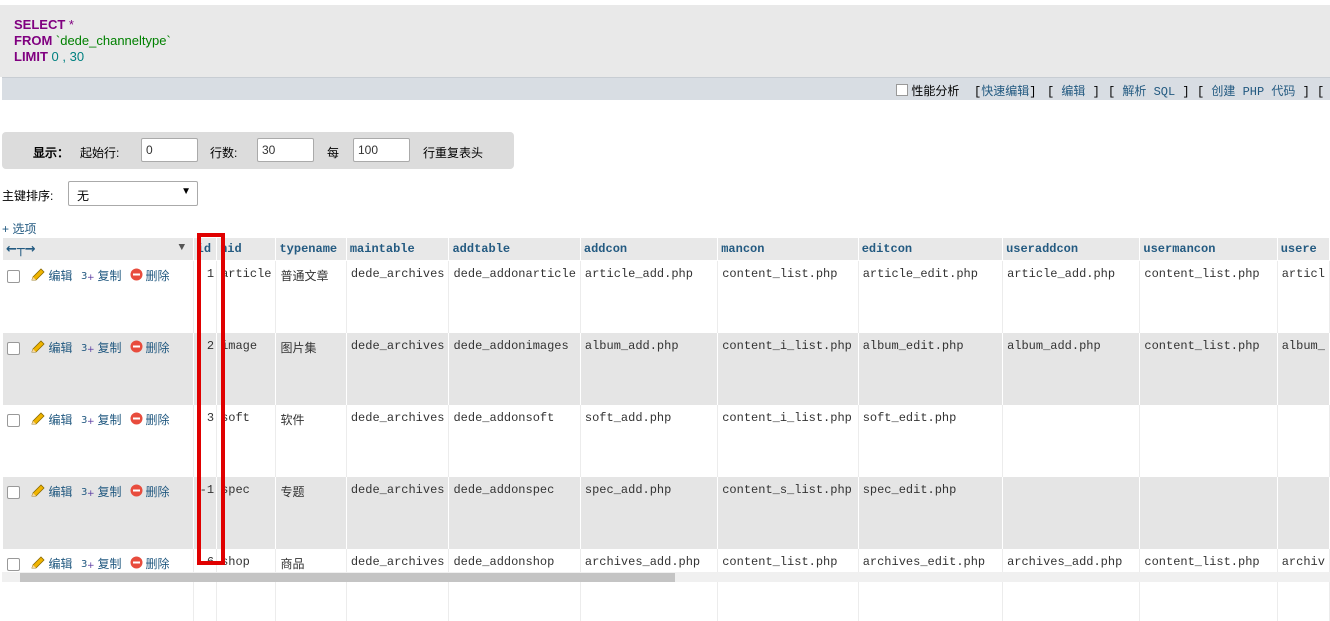  What do you see at coordinates (38, 277) in the screenshot?
I see `pencil-icon` at bounding box center [38, 277].